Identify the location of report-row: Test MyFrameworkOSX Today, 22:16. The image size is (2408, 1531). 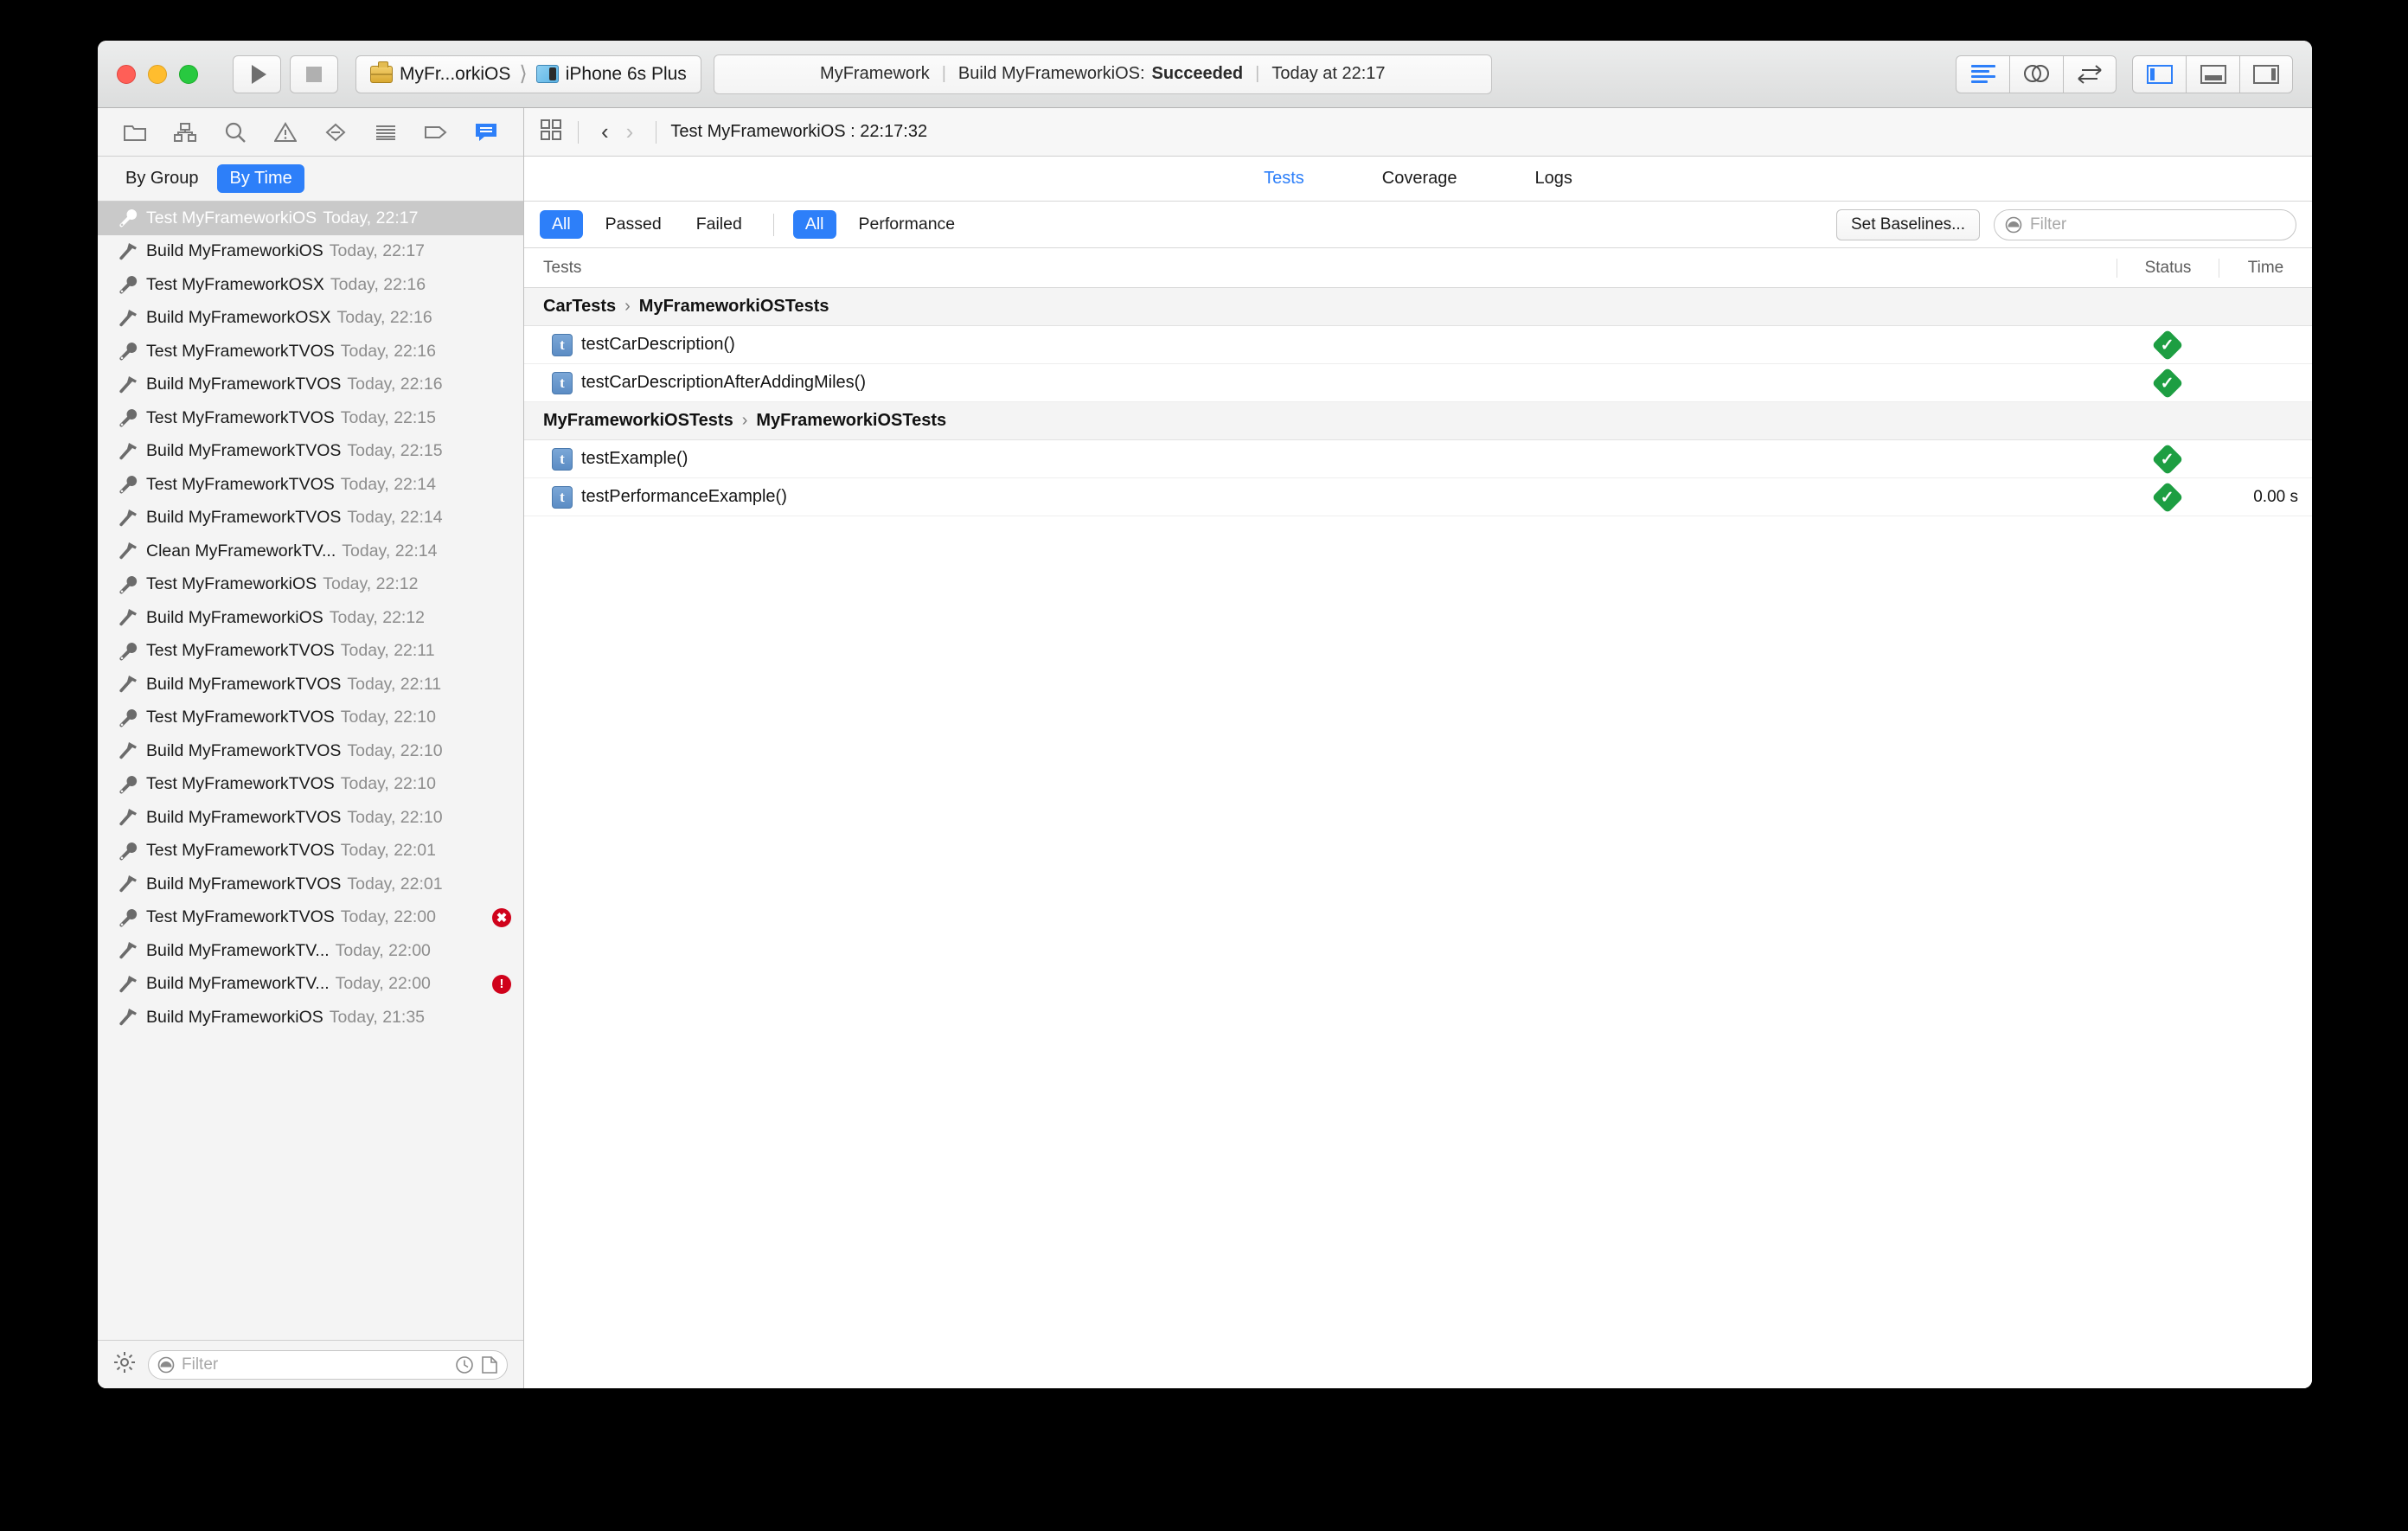
(310, 285).